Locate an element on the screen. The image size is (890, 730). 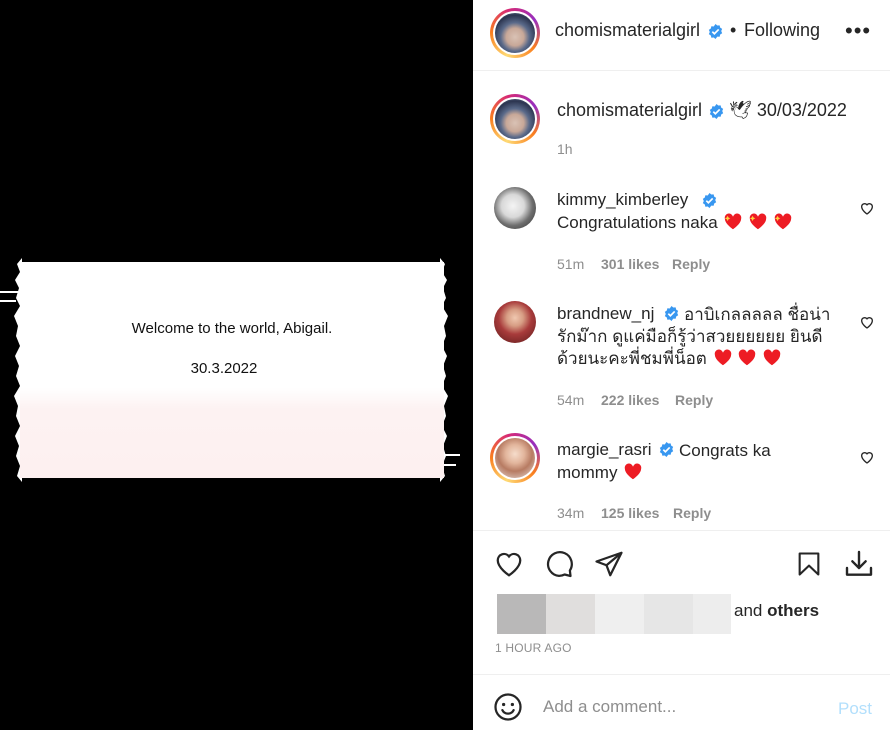
post-timestamp: 1 HOUR AGO is located at coordinates (533, 648).